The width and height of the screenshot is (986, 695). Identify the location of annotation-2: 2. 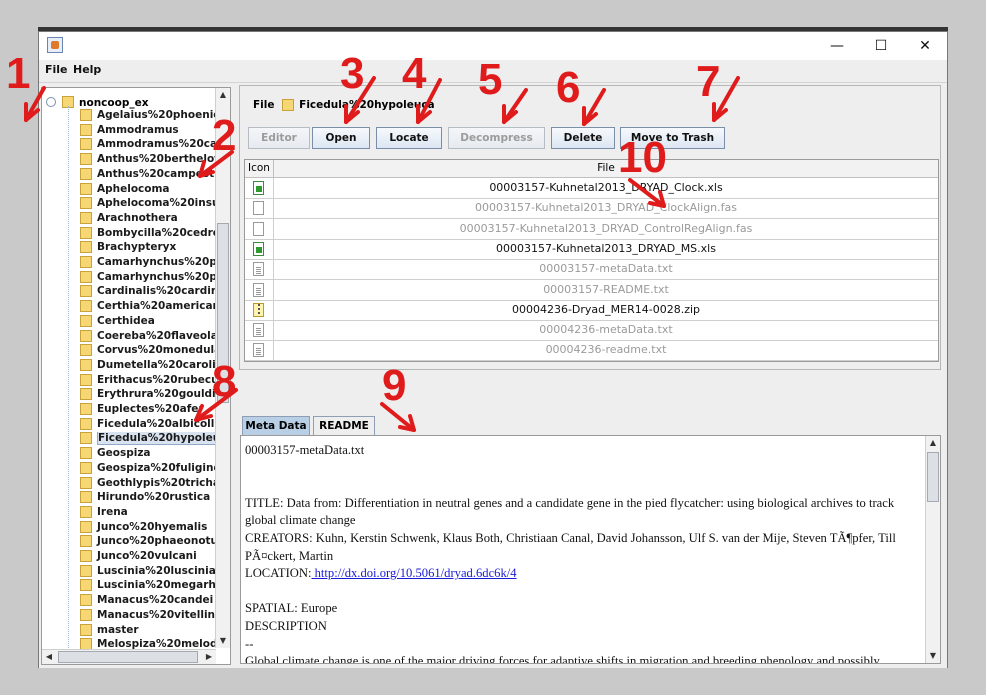
(224, 135).